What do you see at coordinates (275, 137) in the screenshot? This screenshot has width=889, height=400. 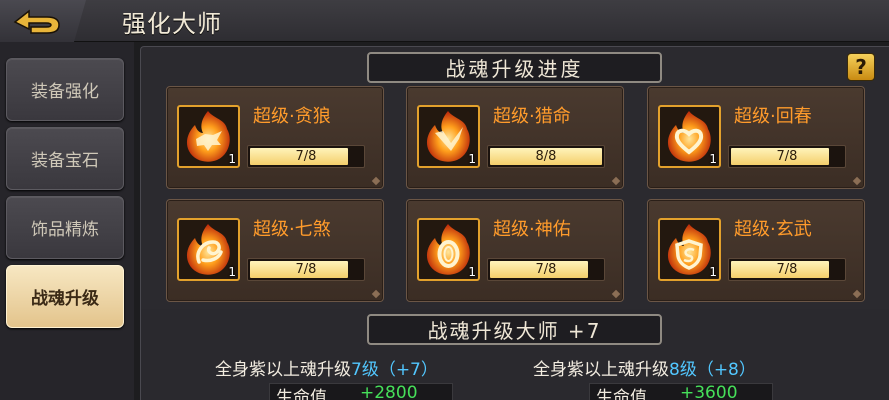 I see `soul-card-tanlang: 1 超级·贪狼 7/8` at bounding box center [275, 137].